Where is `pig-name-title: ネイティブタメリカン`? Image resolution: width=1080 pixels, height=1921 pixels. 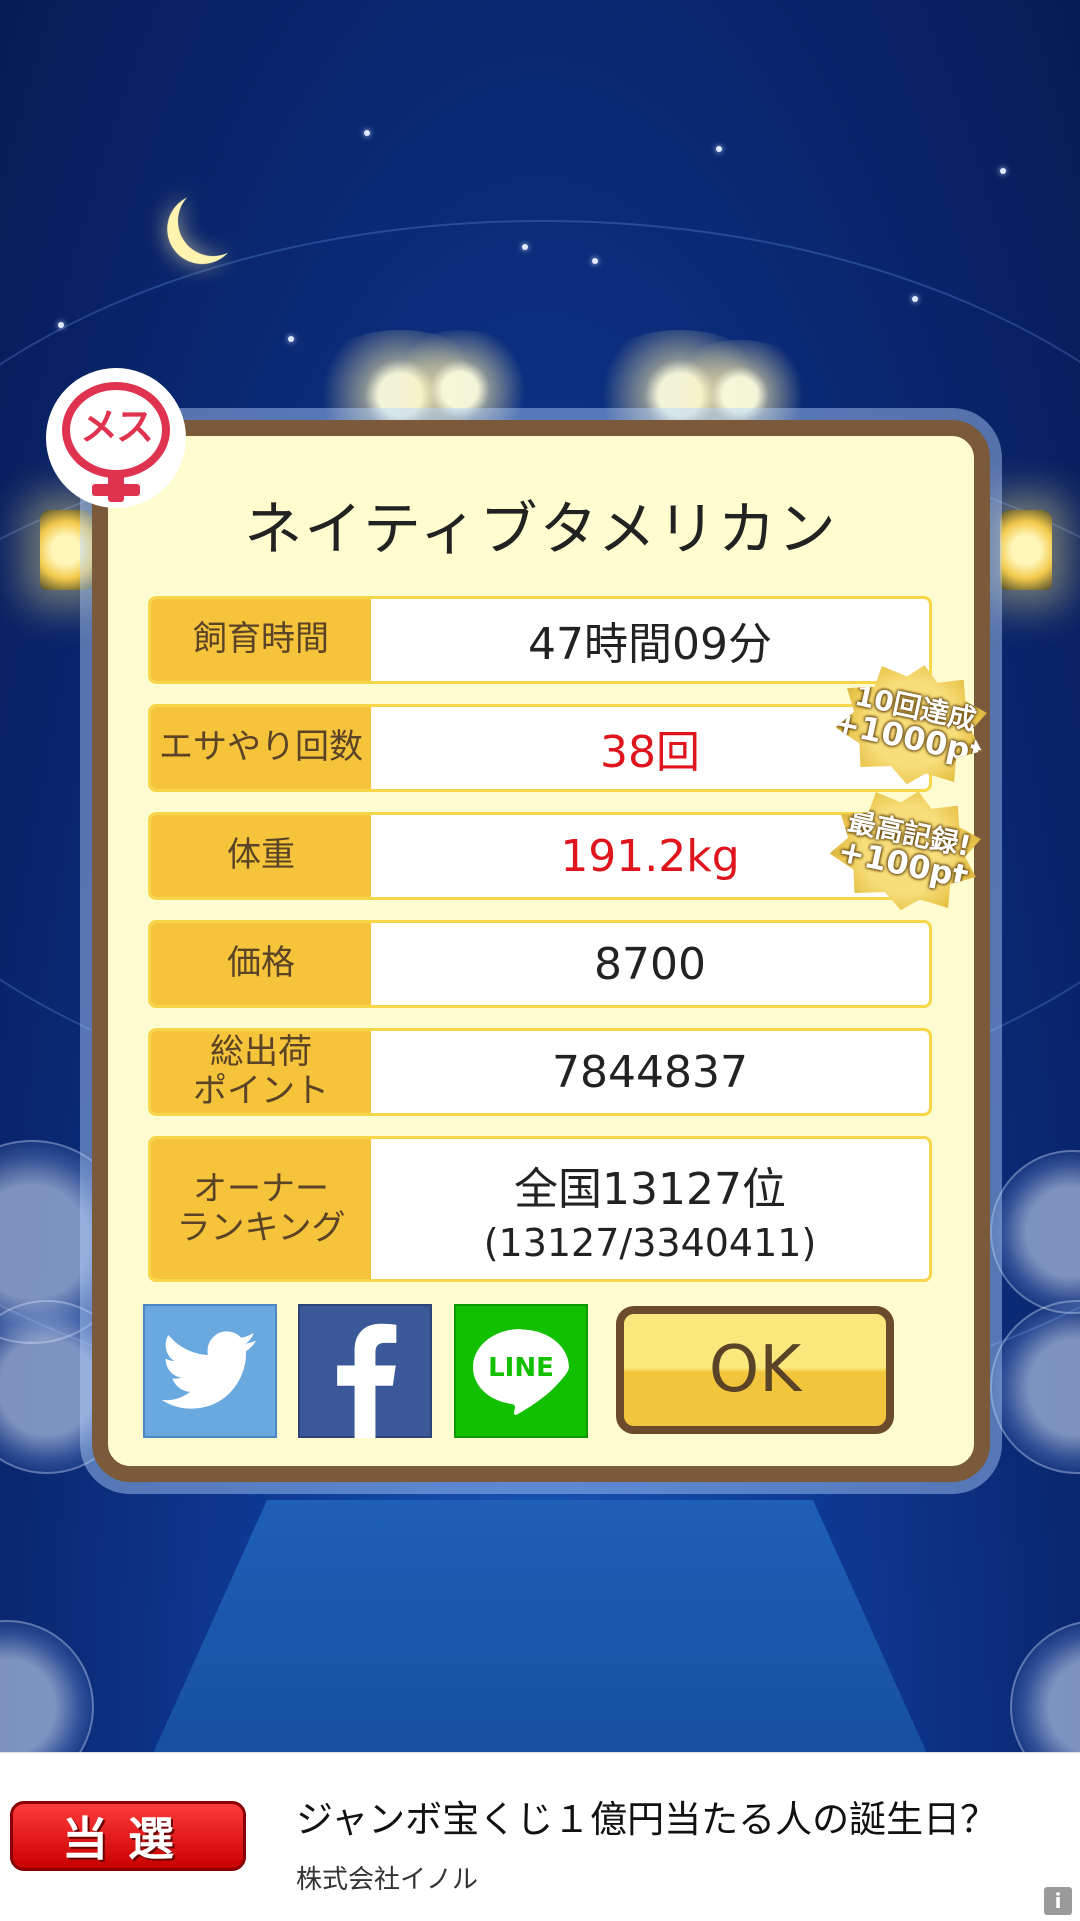 pig-name-title: ネイティブタメリカン is located at coordinates (541, 529).